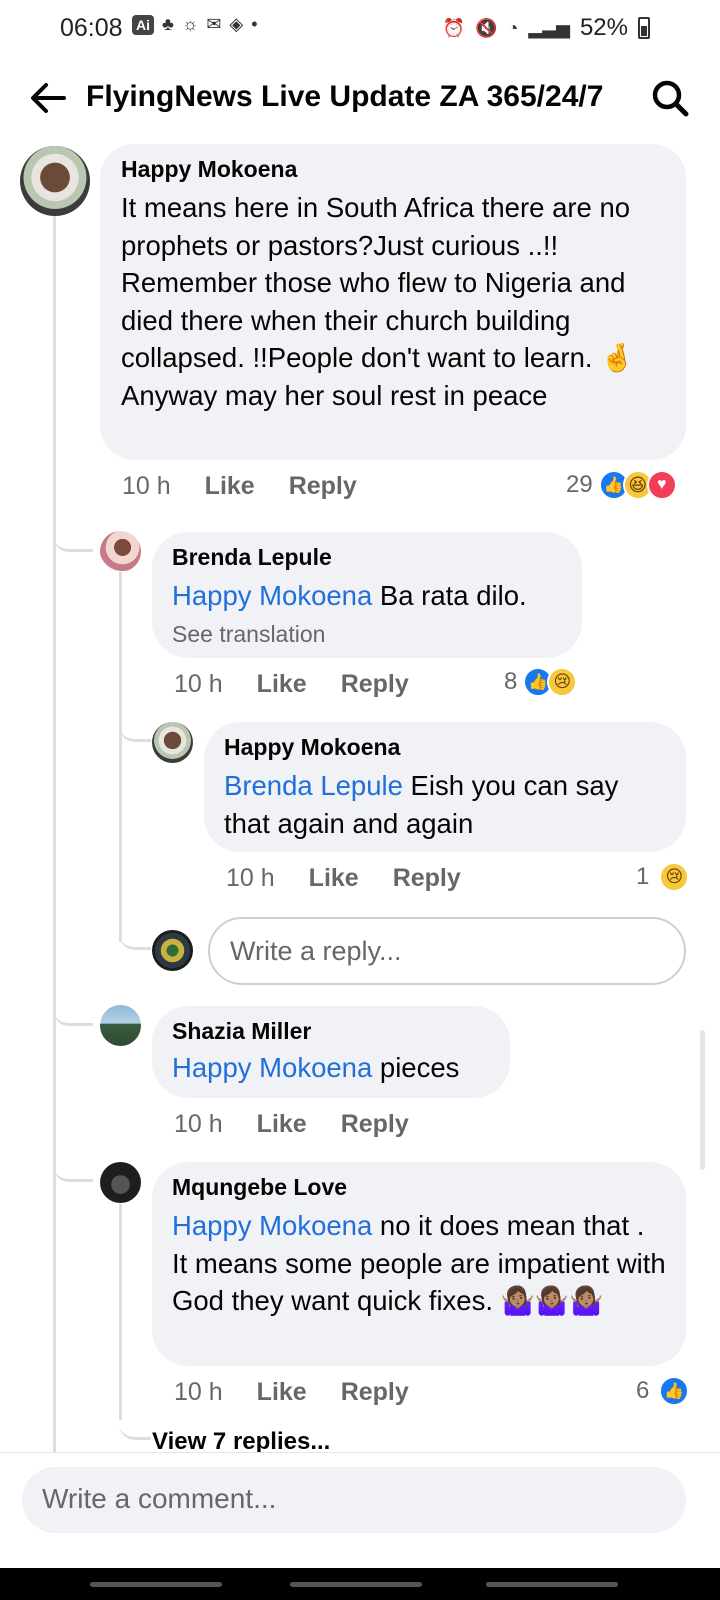 The height and width of the screenshot is (1600, 720). Describe the element at coordinates (644, 28) in the screenshot. I see `battery-icon` at that location.